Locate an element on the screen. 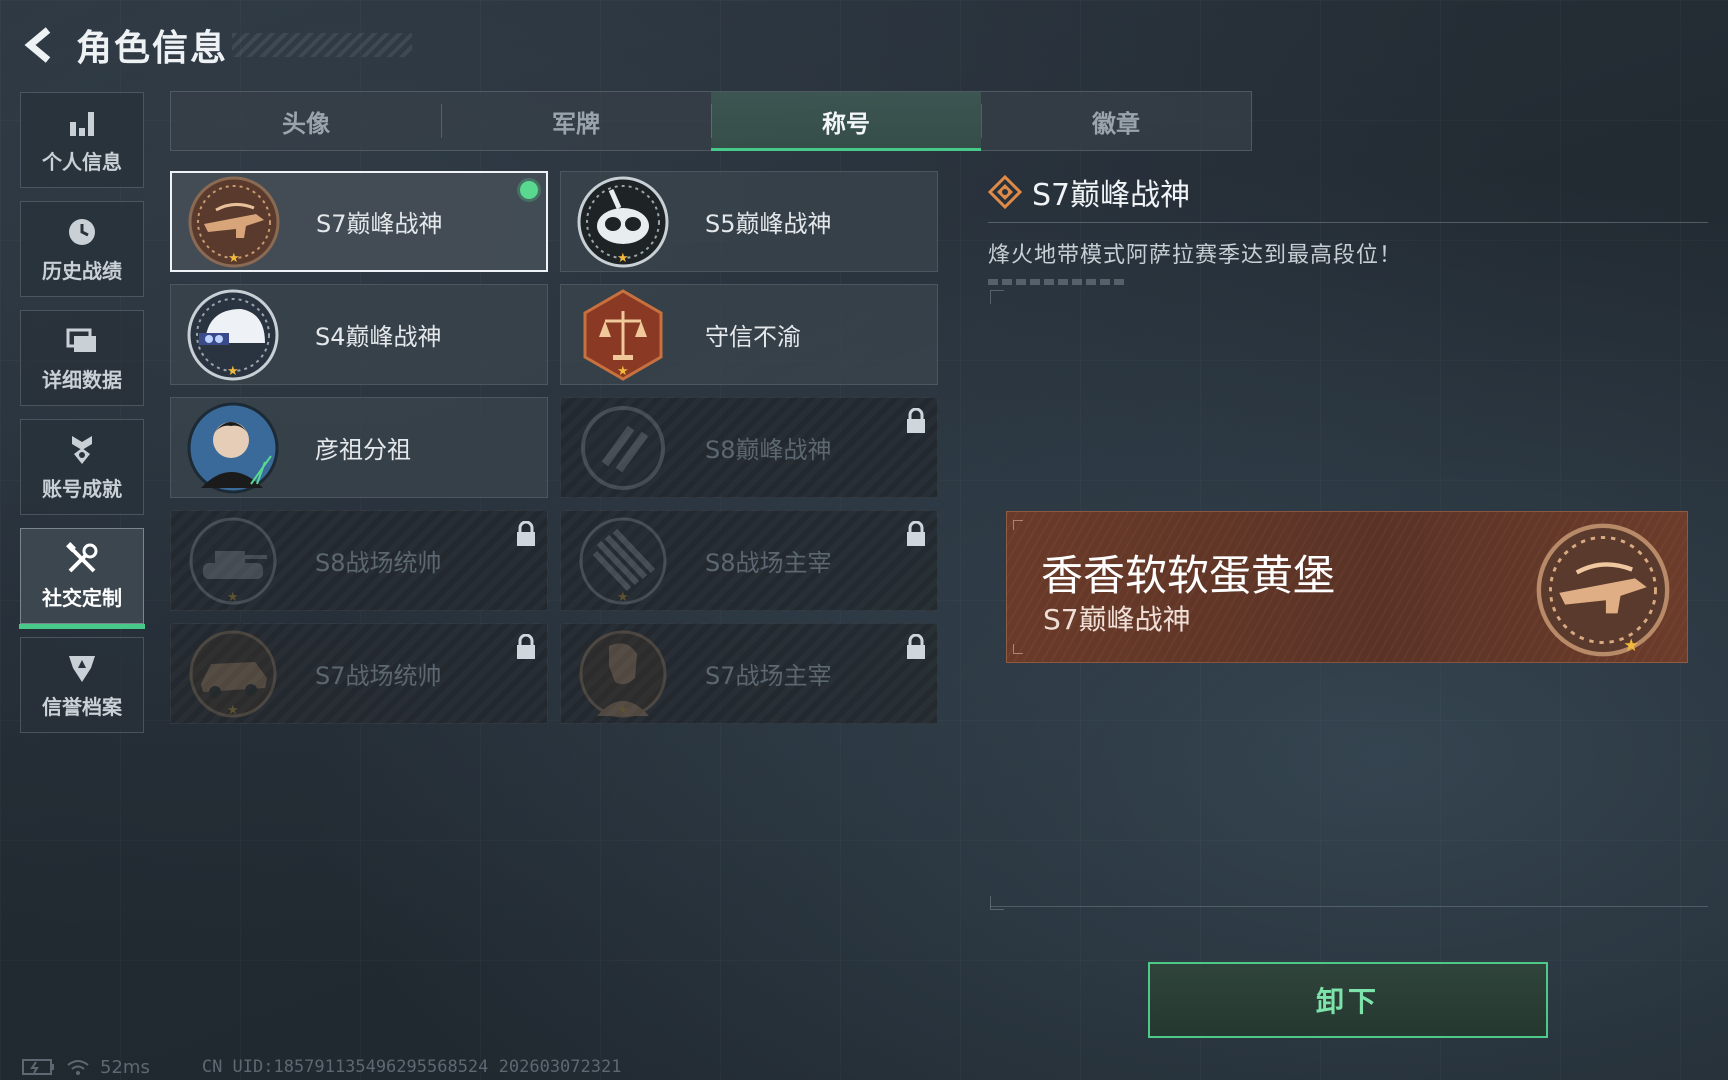 Image resolution: width=1728 pixels, height=1080 pixels. sidebar-item-label: 详细数据 is located at coordinates (82, 379).